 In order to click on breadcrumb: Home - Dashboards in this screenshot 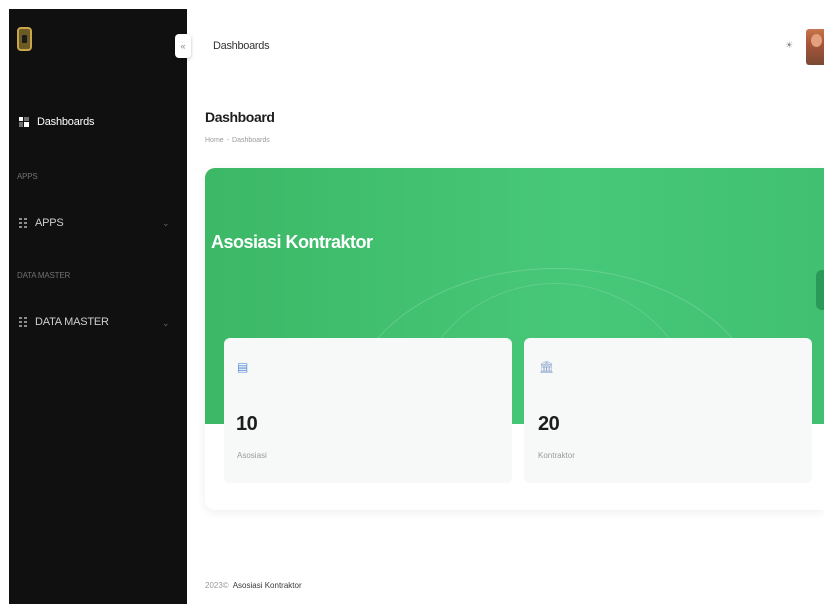, I will do `click(237, 140)`.